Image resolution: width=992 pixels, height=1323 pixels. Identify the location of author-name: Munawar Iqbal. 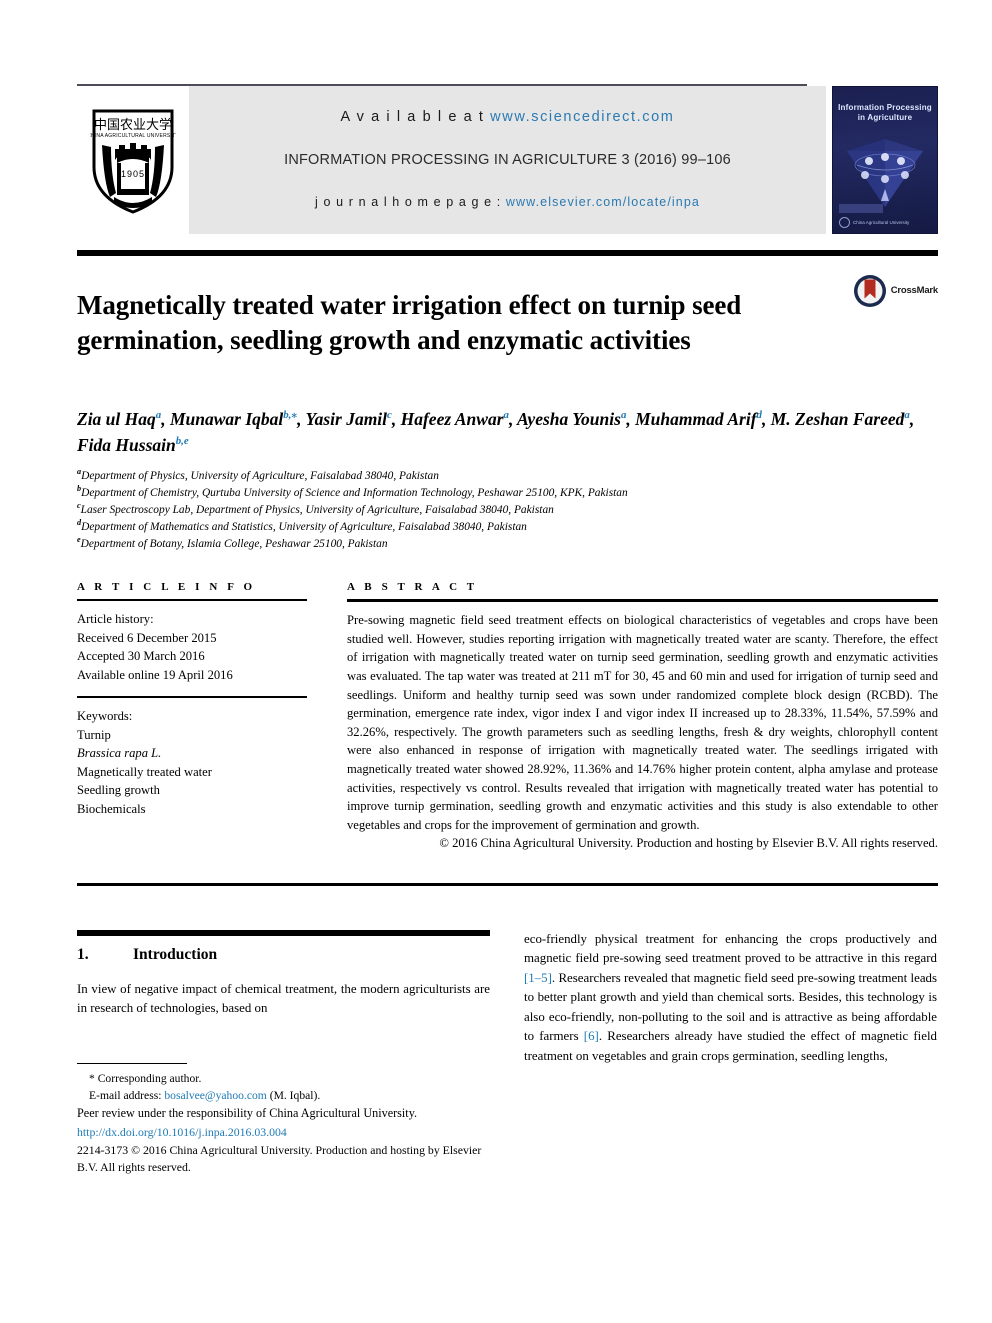
(226, 419).